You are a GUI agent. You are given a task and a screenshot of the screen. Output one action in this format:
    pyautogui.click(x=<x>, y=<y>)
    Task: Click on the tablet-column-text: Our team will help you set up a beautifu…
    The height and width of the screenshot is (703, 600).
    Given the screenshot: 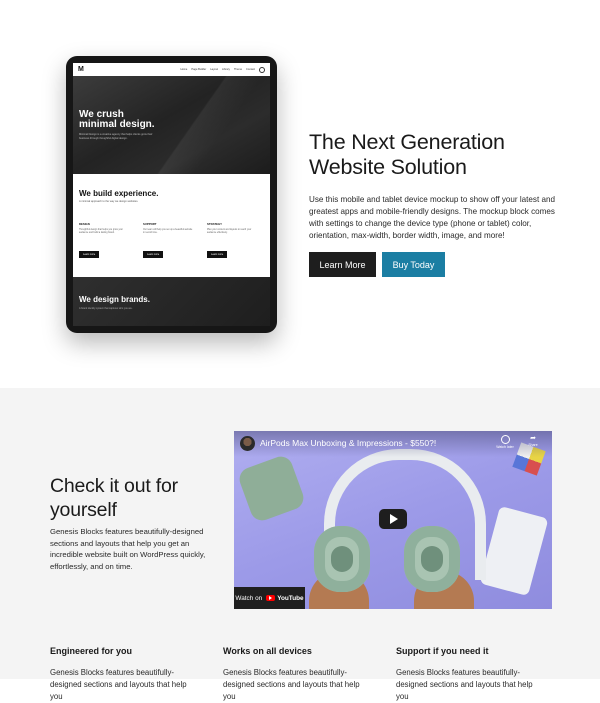 What is the action you would take?
    pyautogui.click(x=168, y=232)
    